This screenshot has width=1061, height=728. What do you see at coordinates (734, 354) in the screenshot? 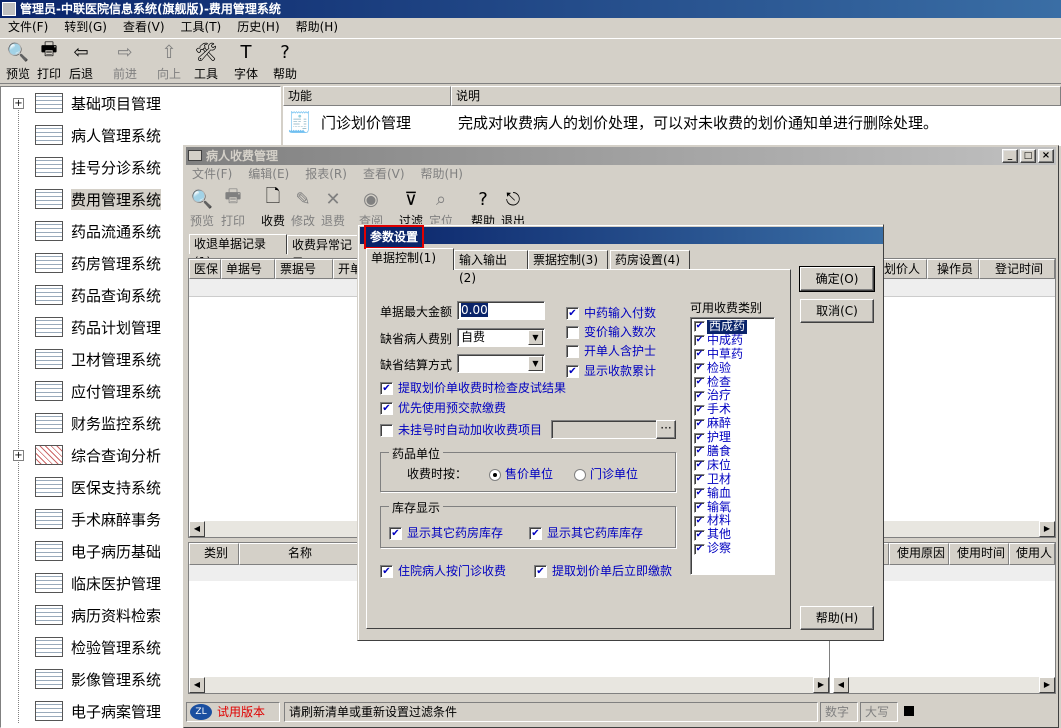
I see `list-item: ✔ 中草药` at bounding box center [734, 354].